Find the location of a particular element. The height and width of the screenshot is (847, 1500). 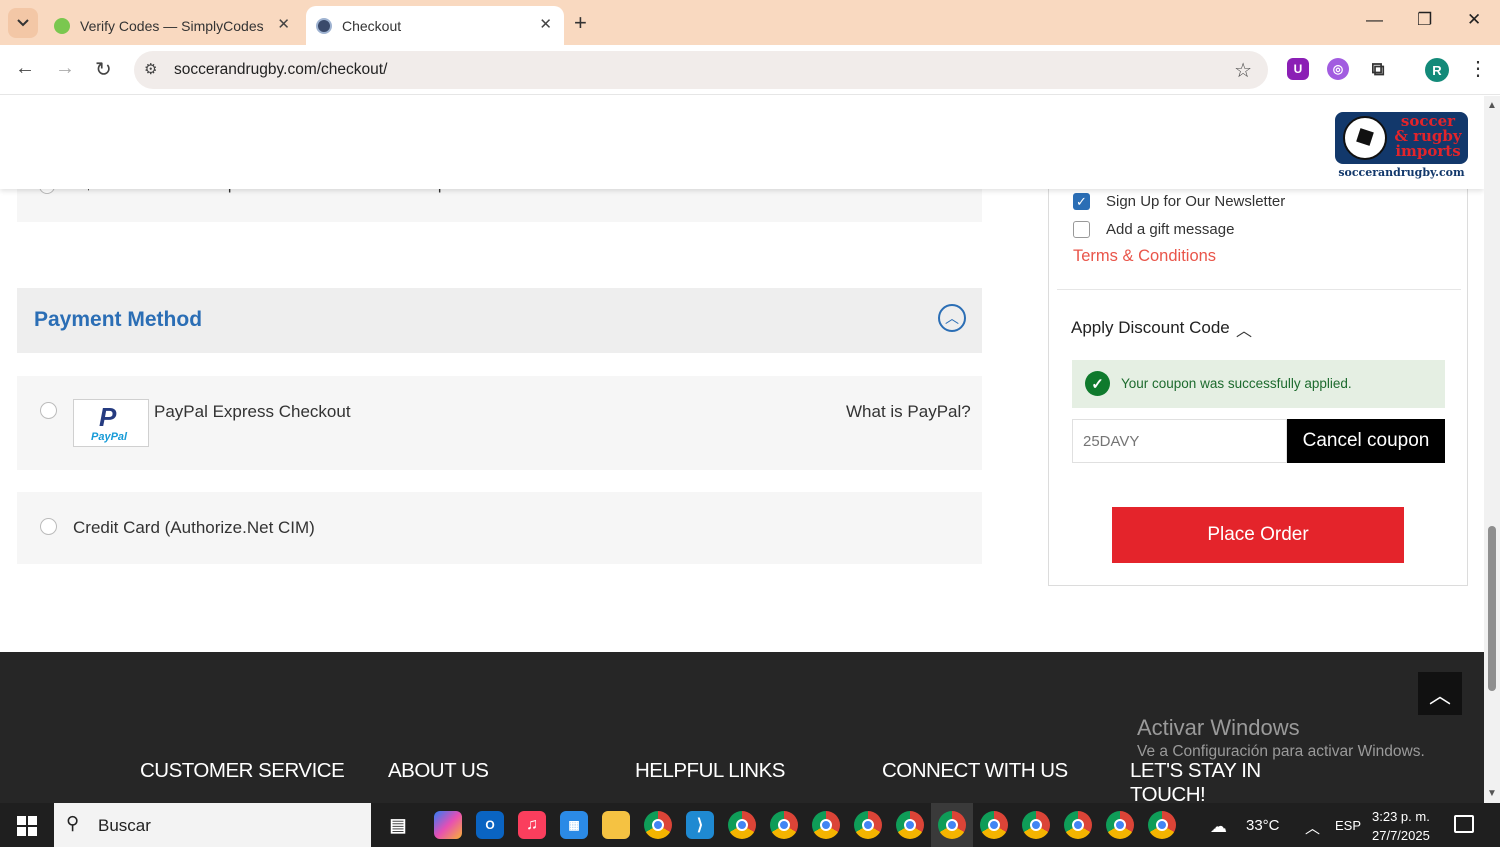

tab-checkout: Checkout ✕ is located at coordinates (435, 25).